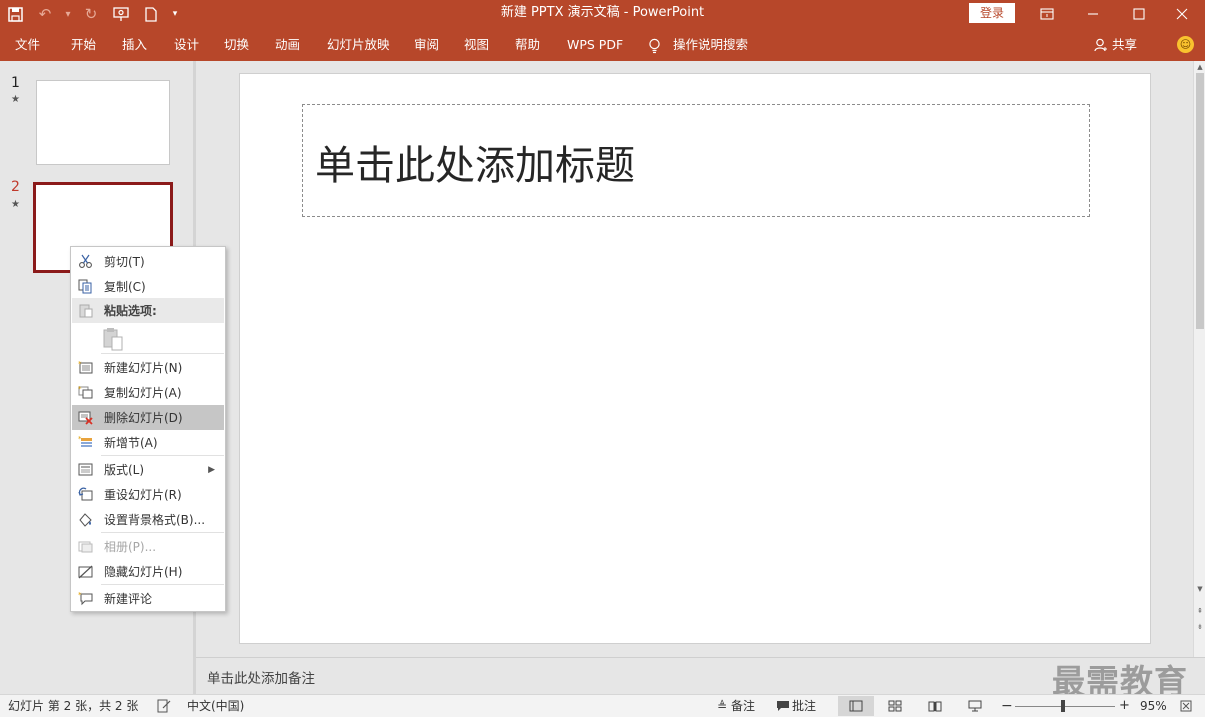 This screenshot has height=717, width=1205. Describe the element at coordinates (143, 418) in the screenshot. I see `menu-item-label: 删除幻灯片(D)` at that location.